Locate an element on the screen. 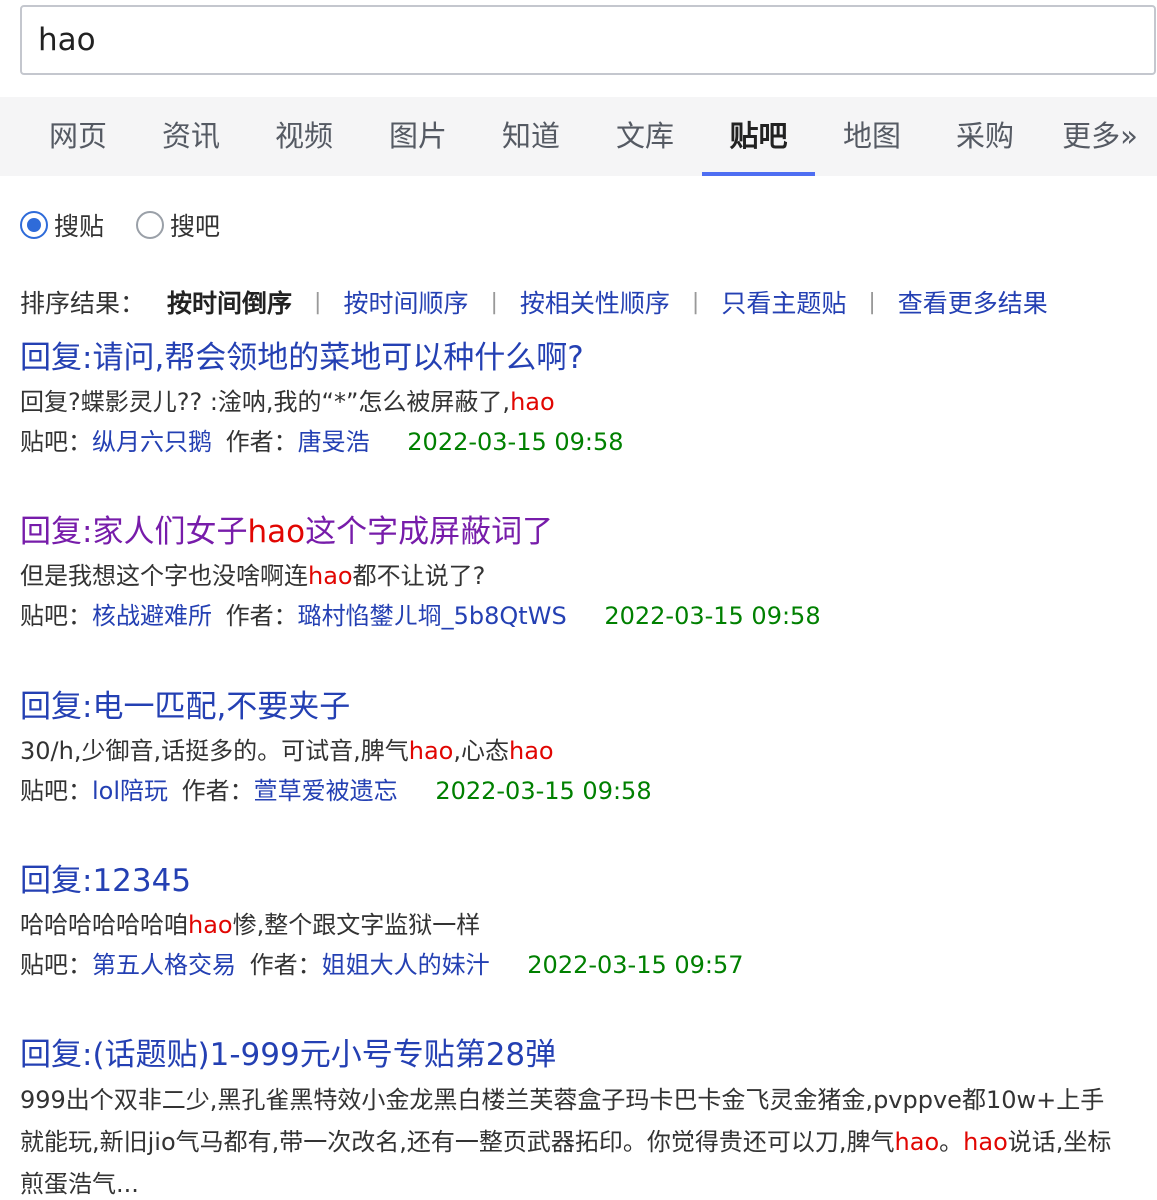 This screenshot has width=1157, height=1200. post-time: 2022-03-15 09:57 is located at coordinates (635, 965).